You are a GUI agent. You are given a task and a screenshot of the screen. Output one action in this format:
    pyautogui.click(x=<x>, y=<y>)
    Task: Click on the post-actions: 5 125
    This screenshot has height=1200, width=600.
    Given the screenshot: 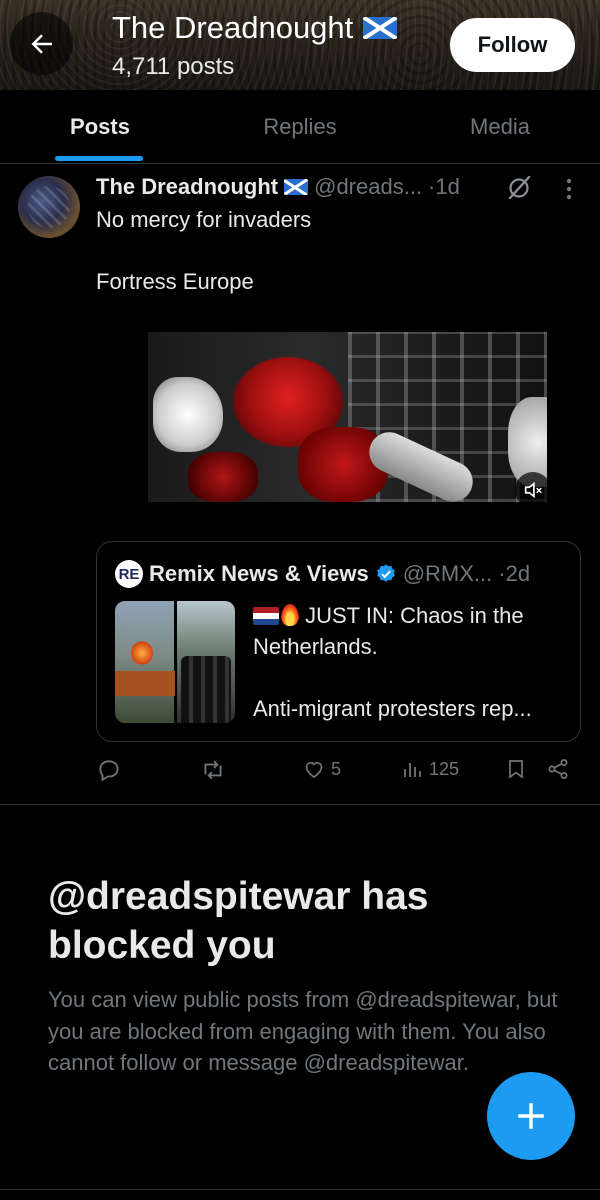 What is the action you would take?
    pyautogui.click(x=336, y=772)
    